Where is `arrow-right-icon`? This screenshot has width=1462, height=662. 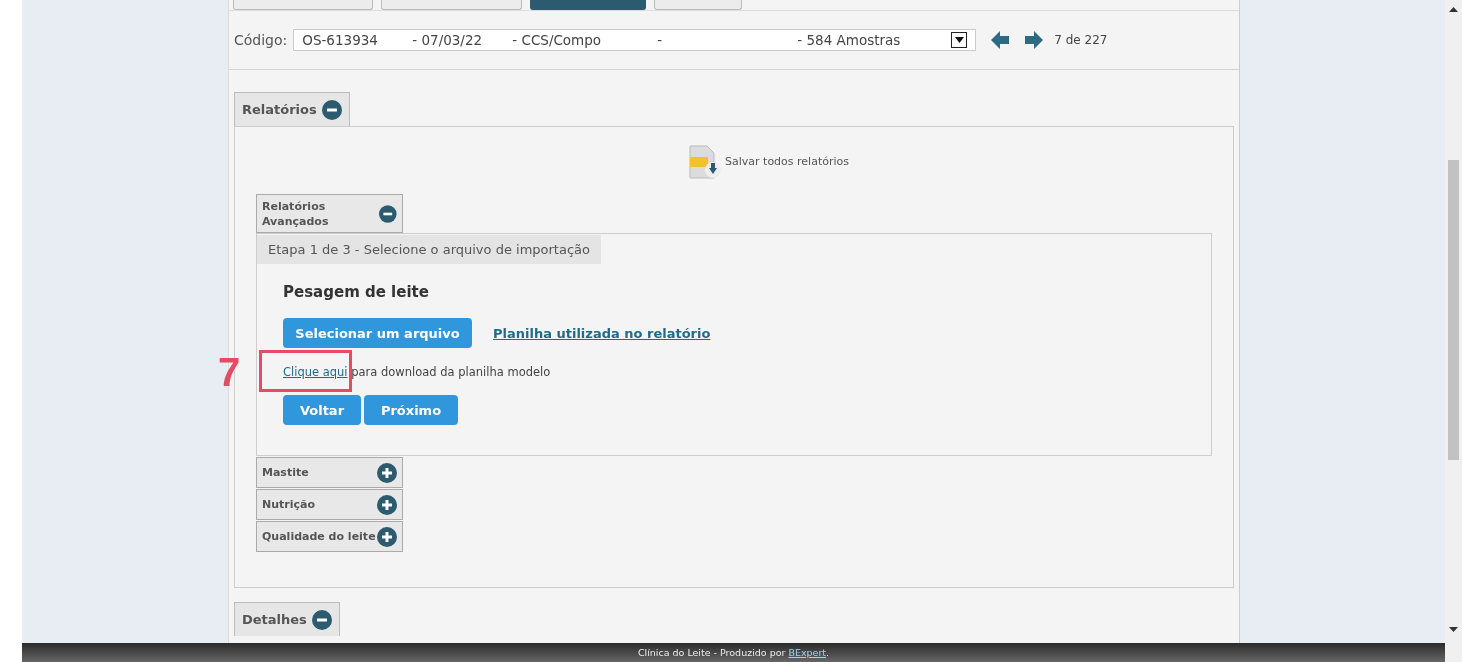 arrow-right-icon is located at coordinates (1034, 40).